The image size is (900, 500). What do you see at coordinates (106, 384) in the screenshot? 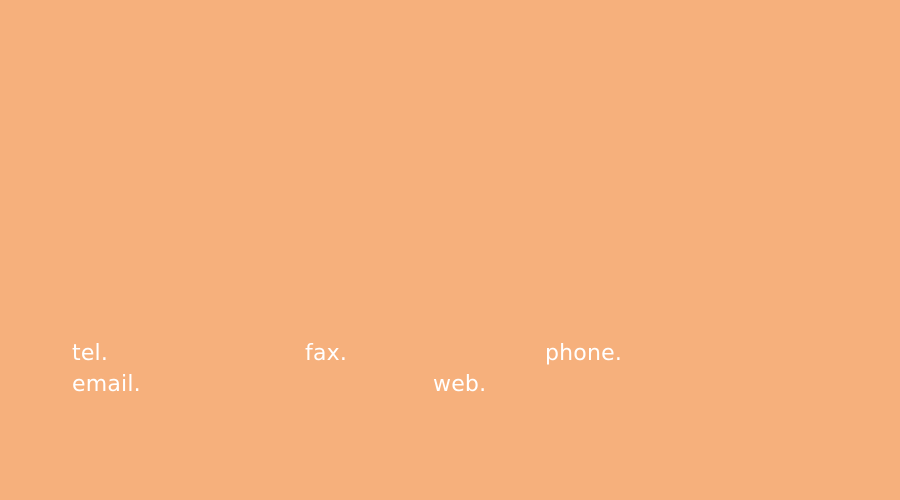
I see `email-label: email.` at bounding box center [106, 384].